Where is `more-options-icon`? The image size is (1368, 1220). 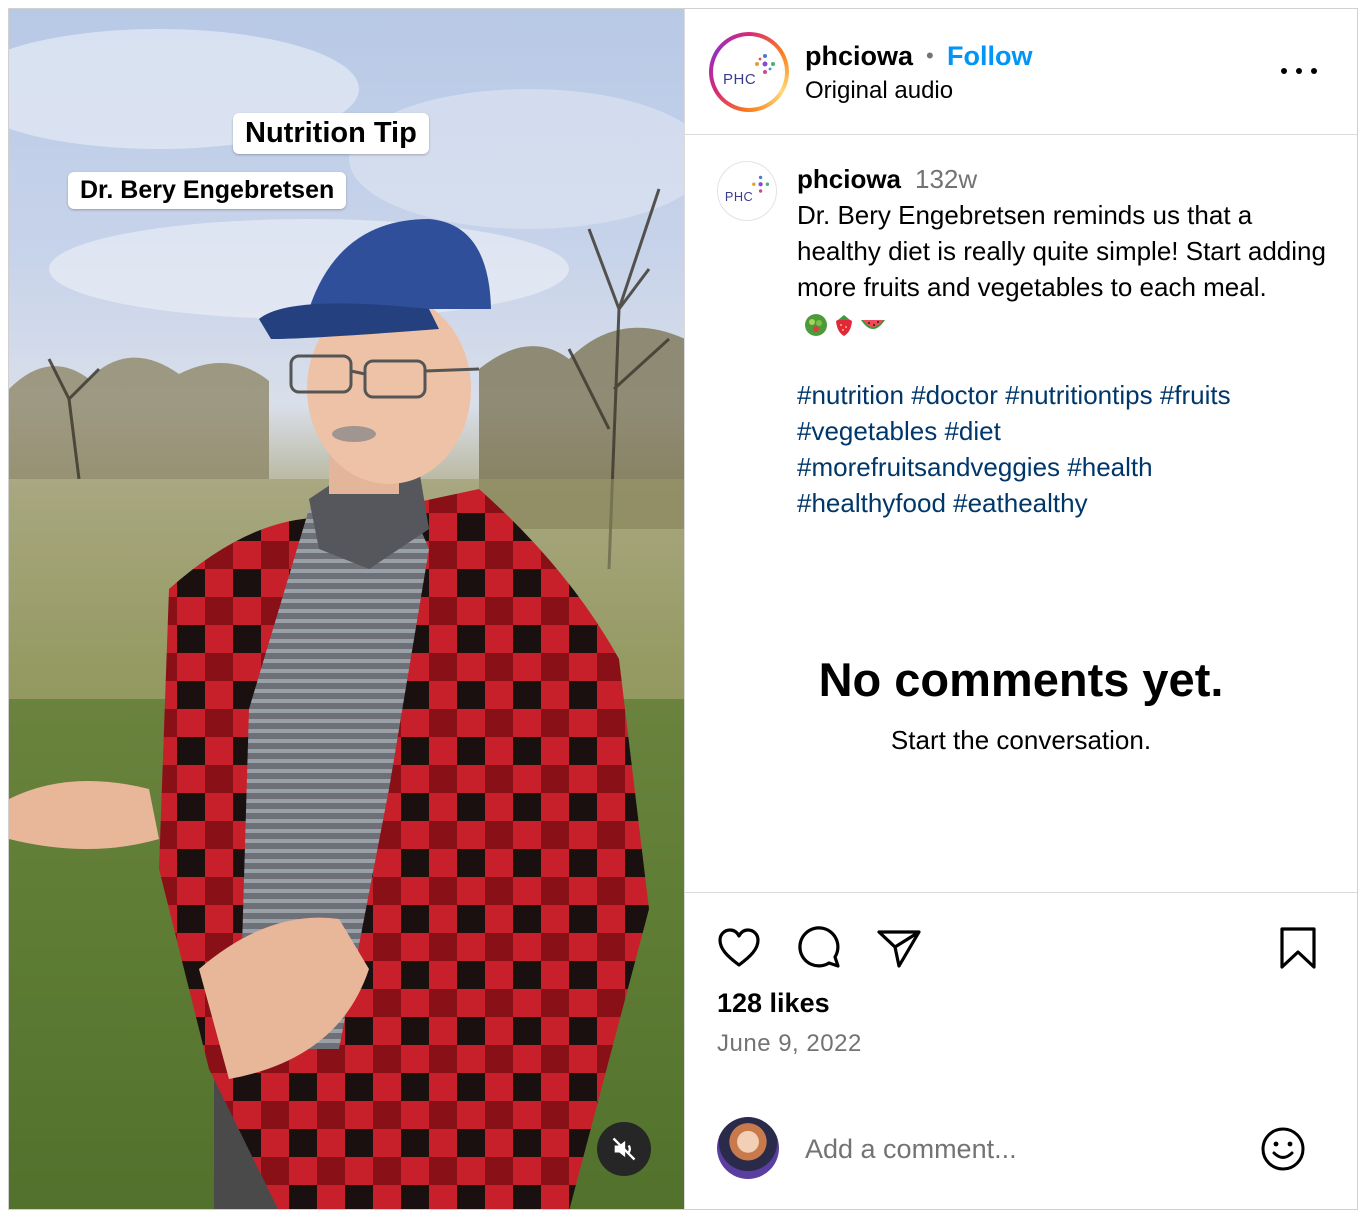
more-options-icon is located at coordinates (1284, 71).